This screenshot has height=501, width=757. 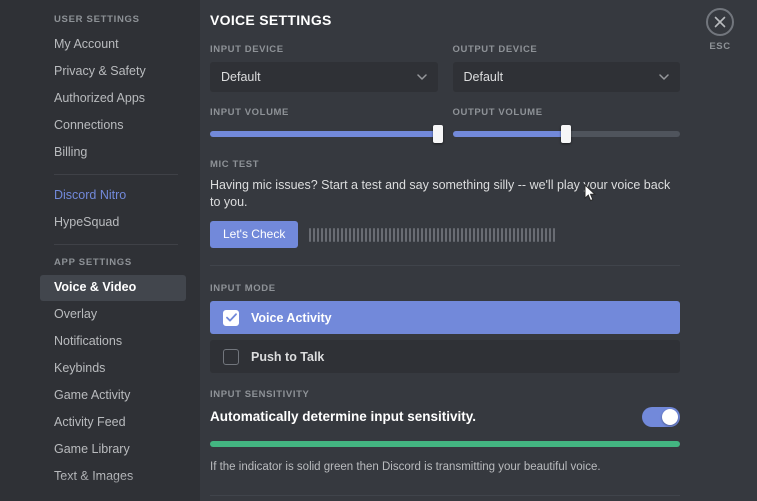 What do you see at coordinates (113, 315) in the screenshot?
I see `sidebar-item-overlay: Overlay` at bounding box center [113, 315].